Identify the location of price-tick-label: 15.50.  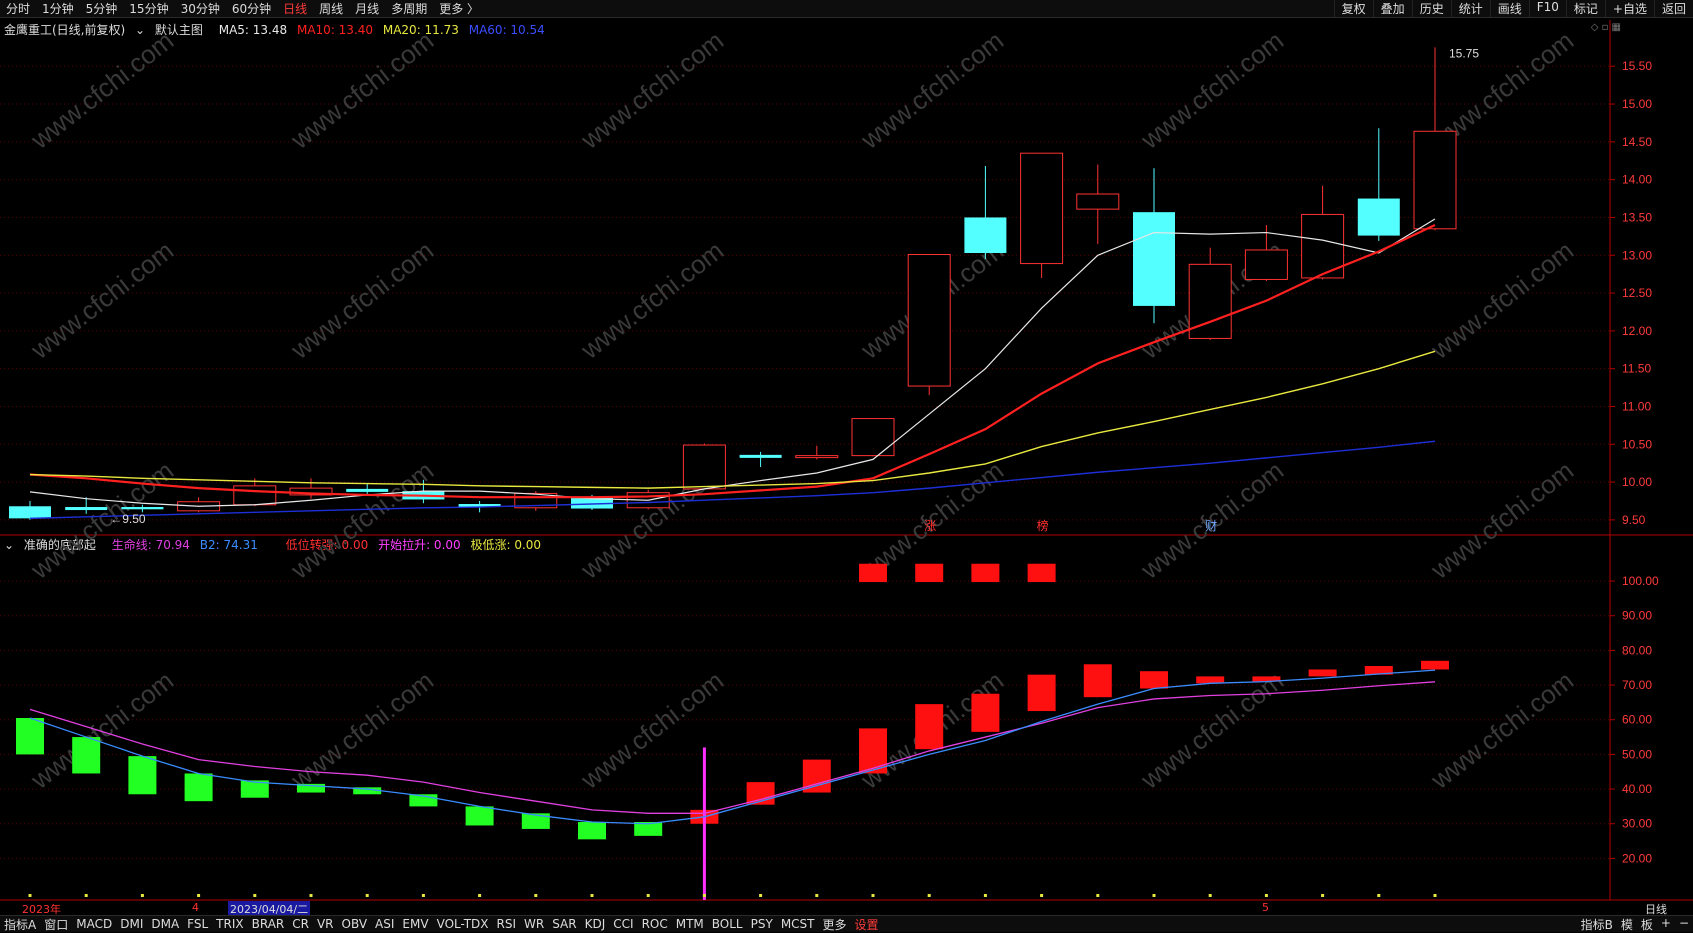
(1637, 66).